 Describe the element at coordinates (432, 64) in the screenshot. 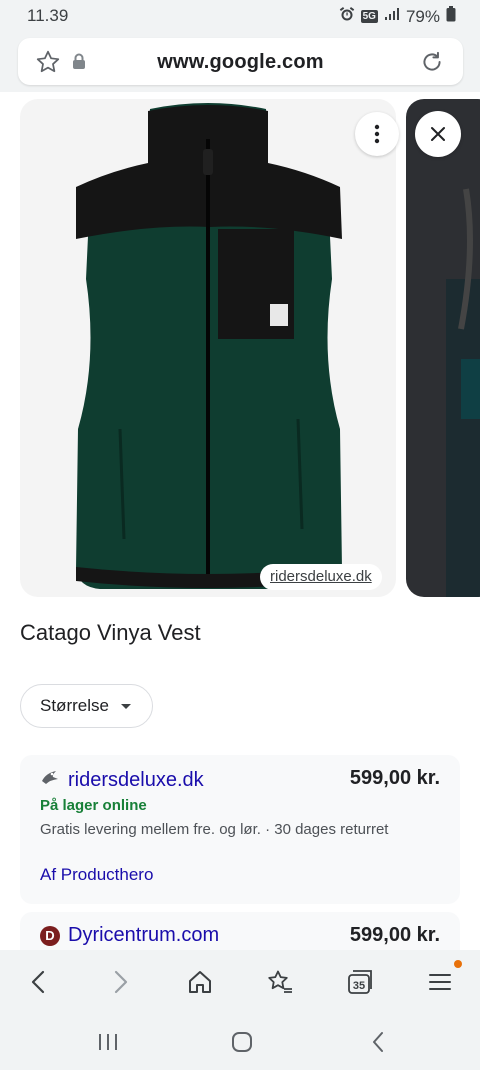

I see `reload-icon` at that location.